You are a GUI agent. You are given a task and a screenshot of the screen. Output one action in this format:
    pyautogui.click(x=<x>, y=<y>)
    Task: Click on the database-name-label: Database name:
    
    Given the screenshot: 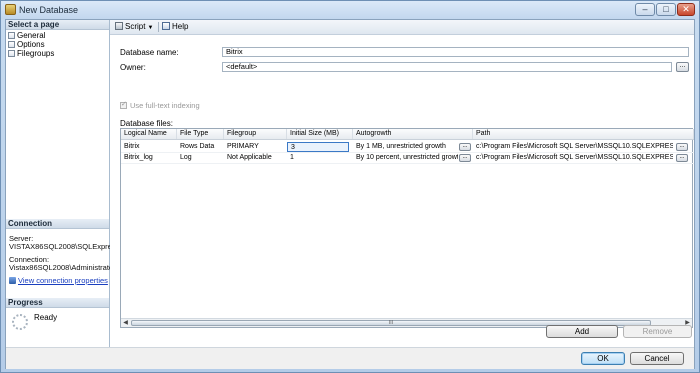 What is the action you would take?
    pyautogui.click(x=149, y=52)
    